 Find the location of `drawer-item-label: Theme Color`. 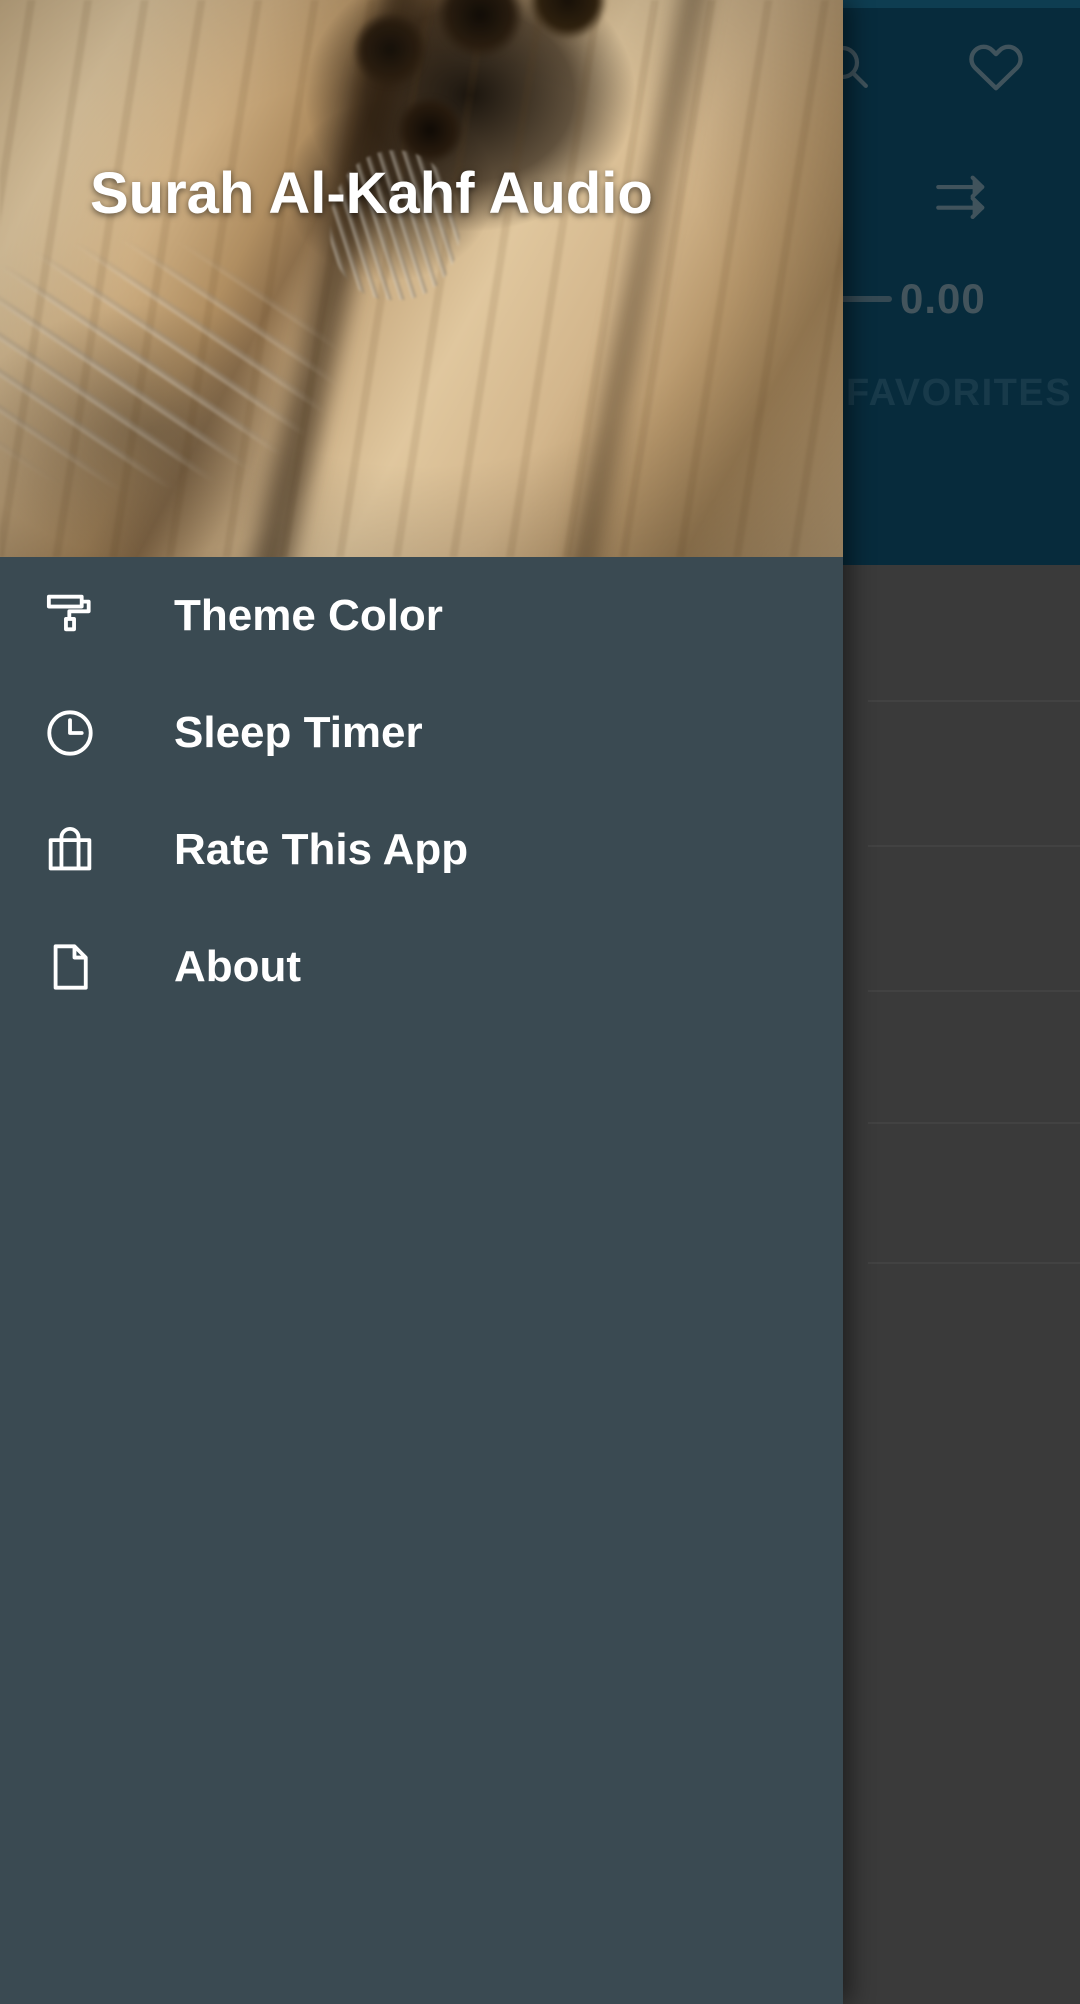

drawer-item-label: Theme Color is located at coordinates (308, 615).